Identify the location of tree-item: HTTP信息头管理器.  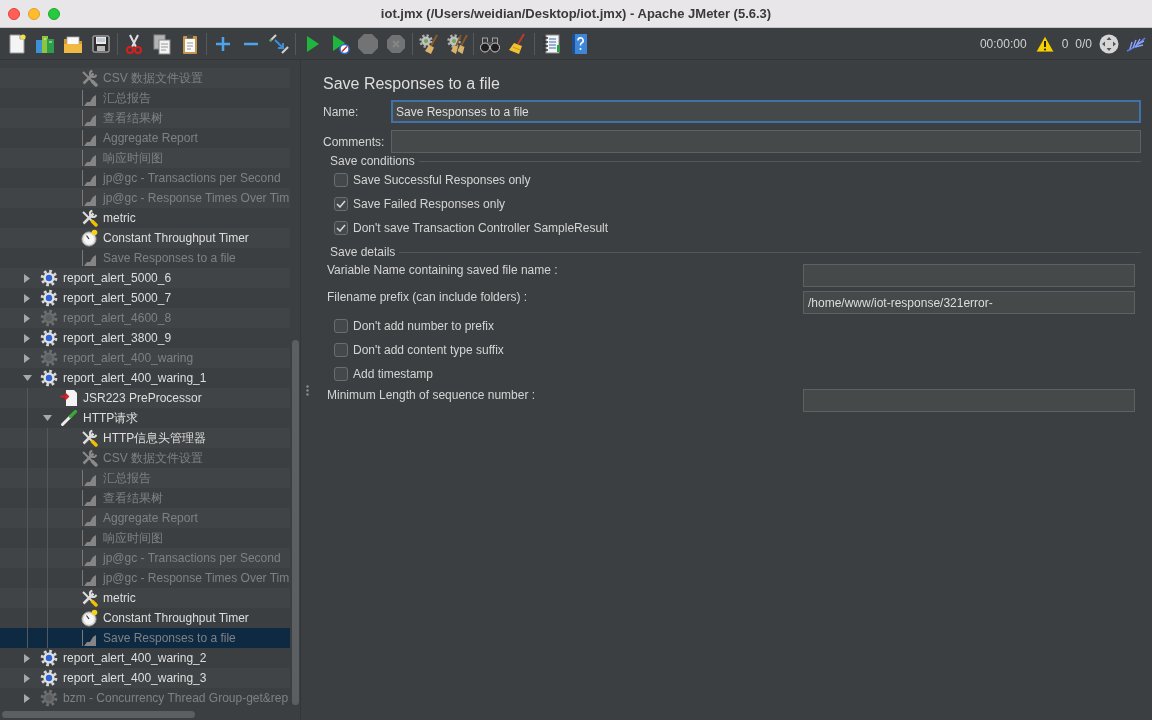
(145, 438).